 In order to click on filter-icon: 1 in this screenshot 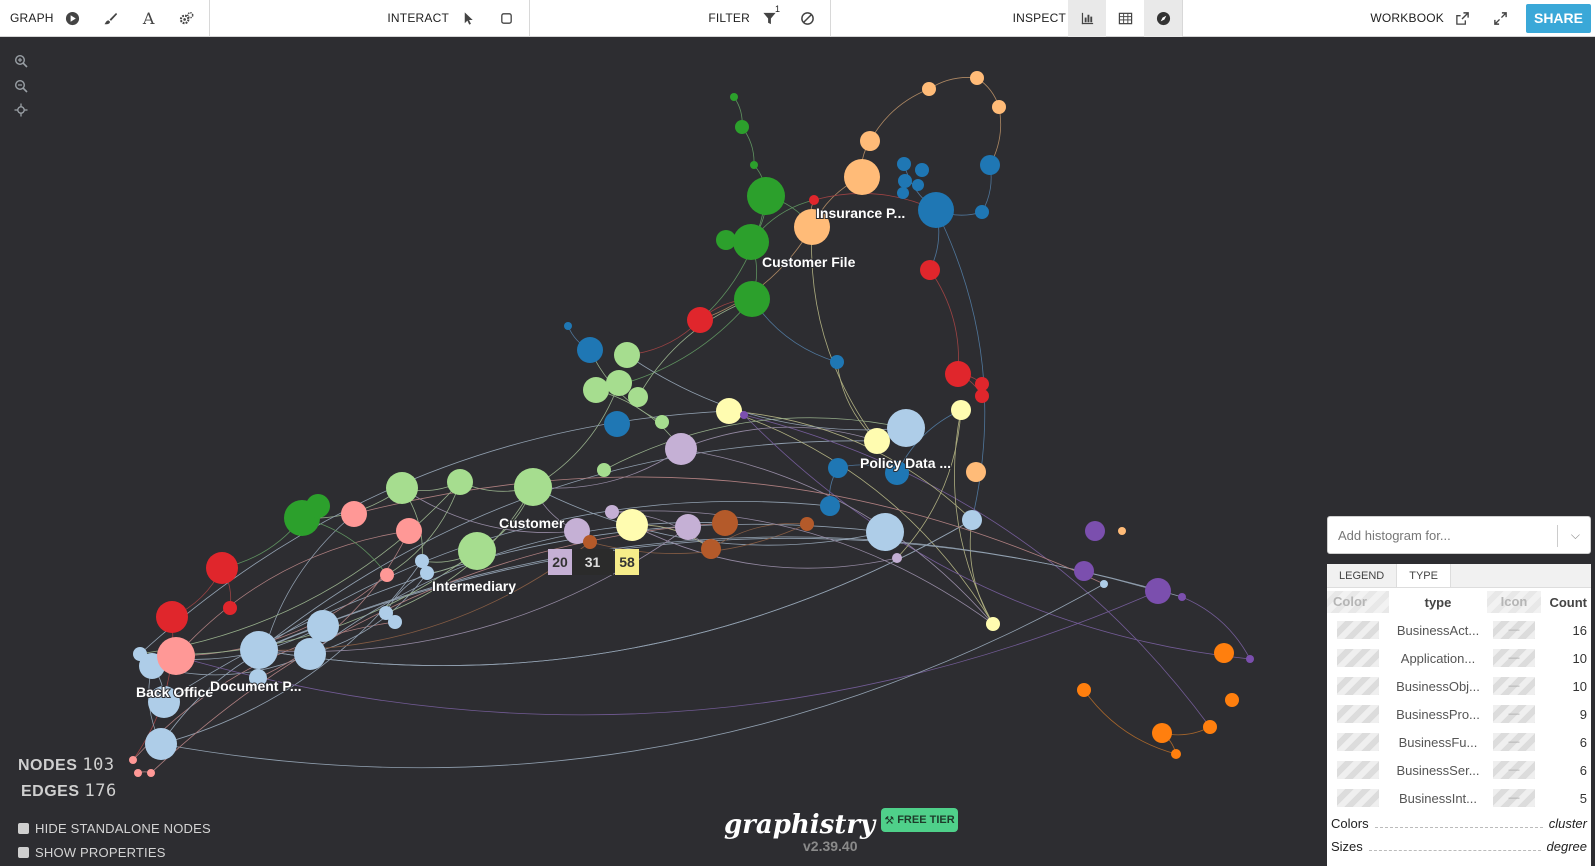, I will do `click(769, 18)`.